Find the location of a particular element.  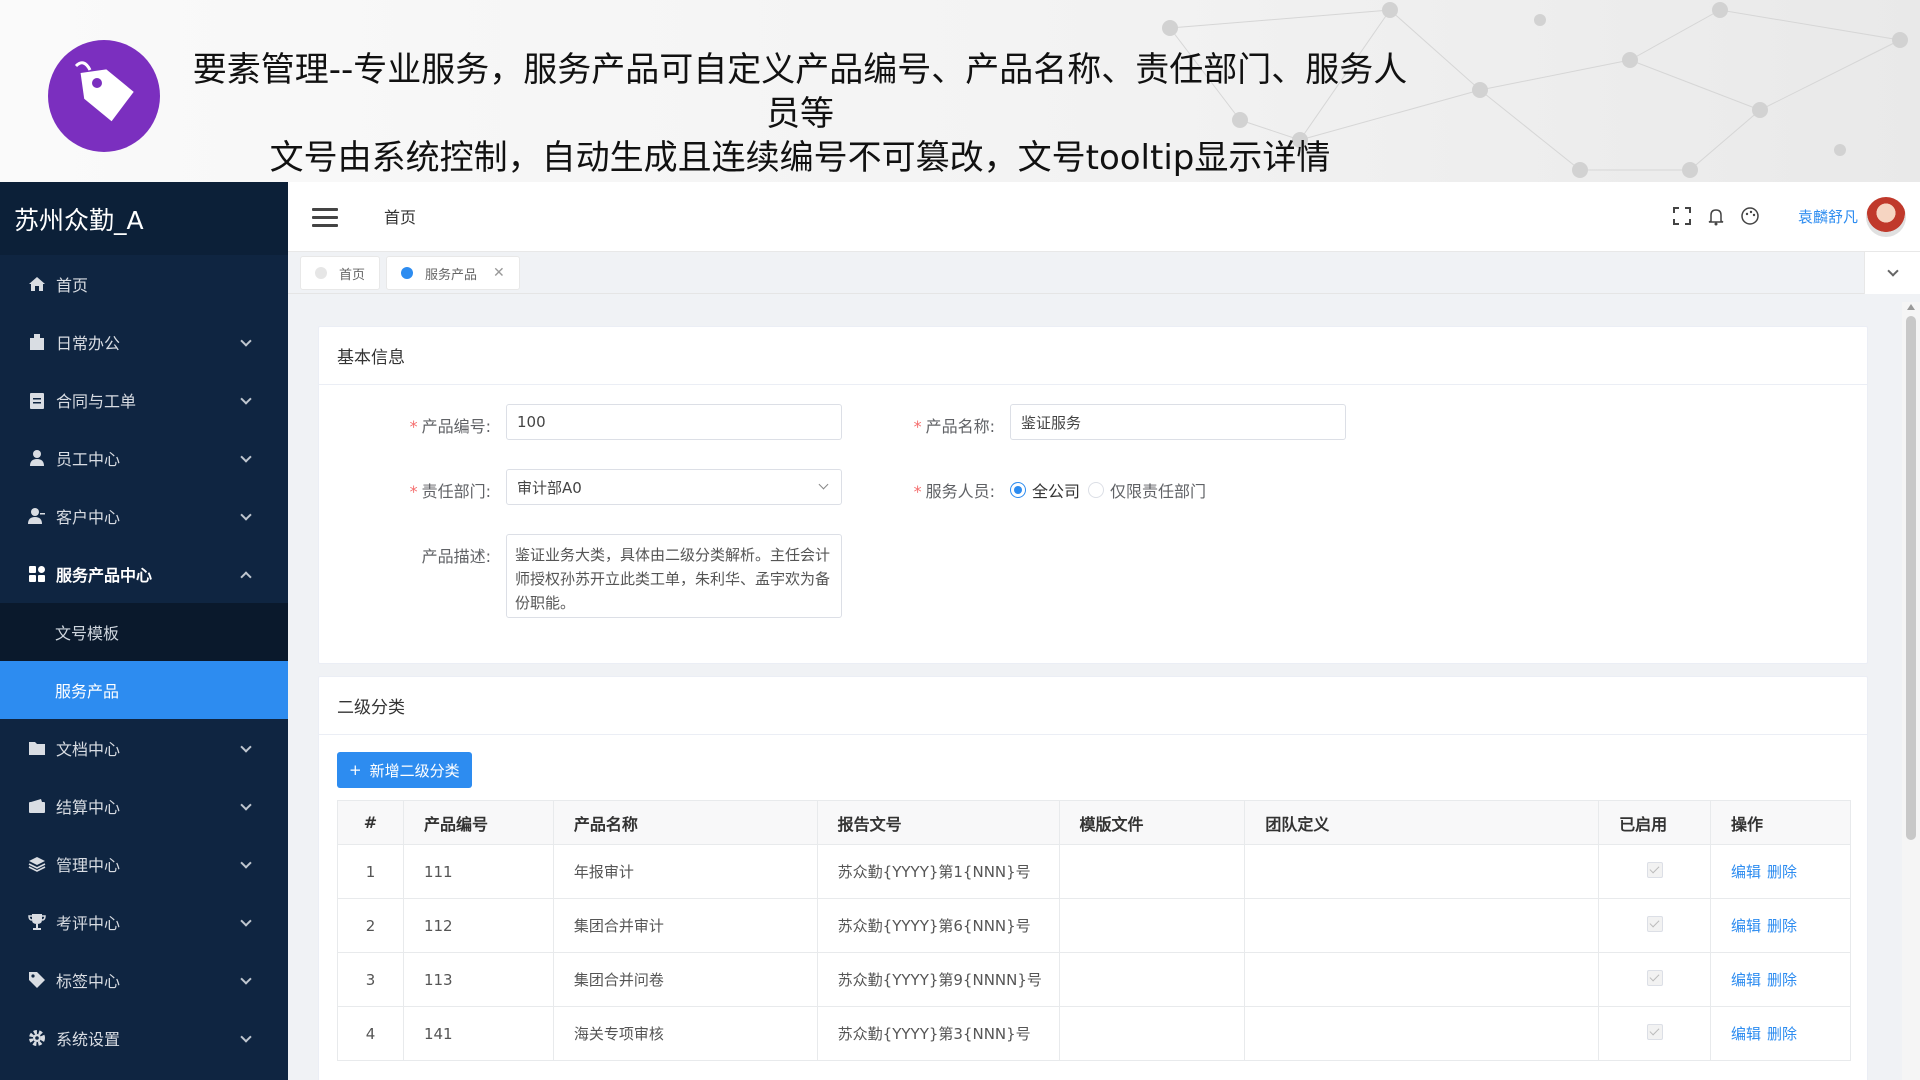

tab-label: 首页 is located at coordinates (352, 275).